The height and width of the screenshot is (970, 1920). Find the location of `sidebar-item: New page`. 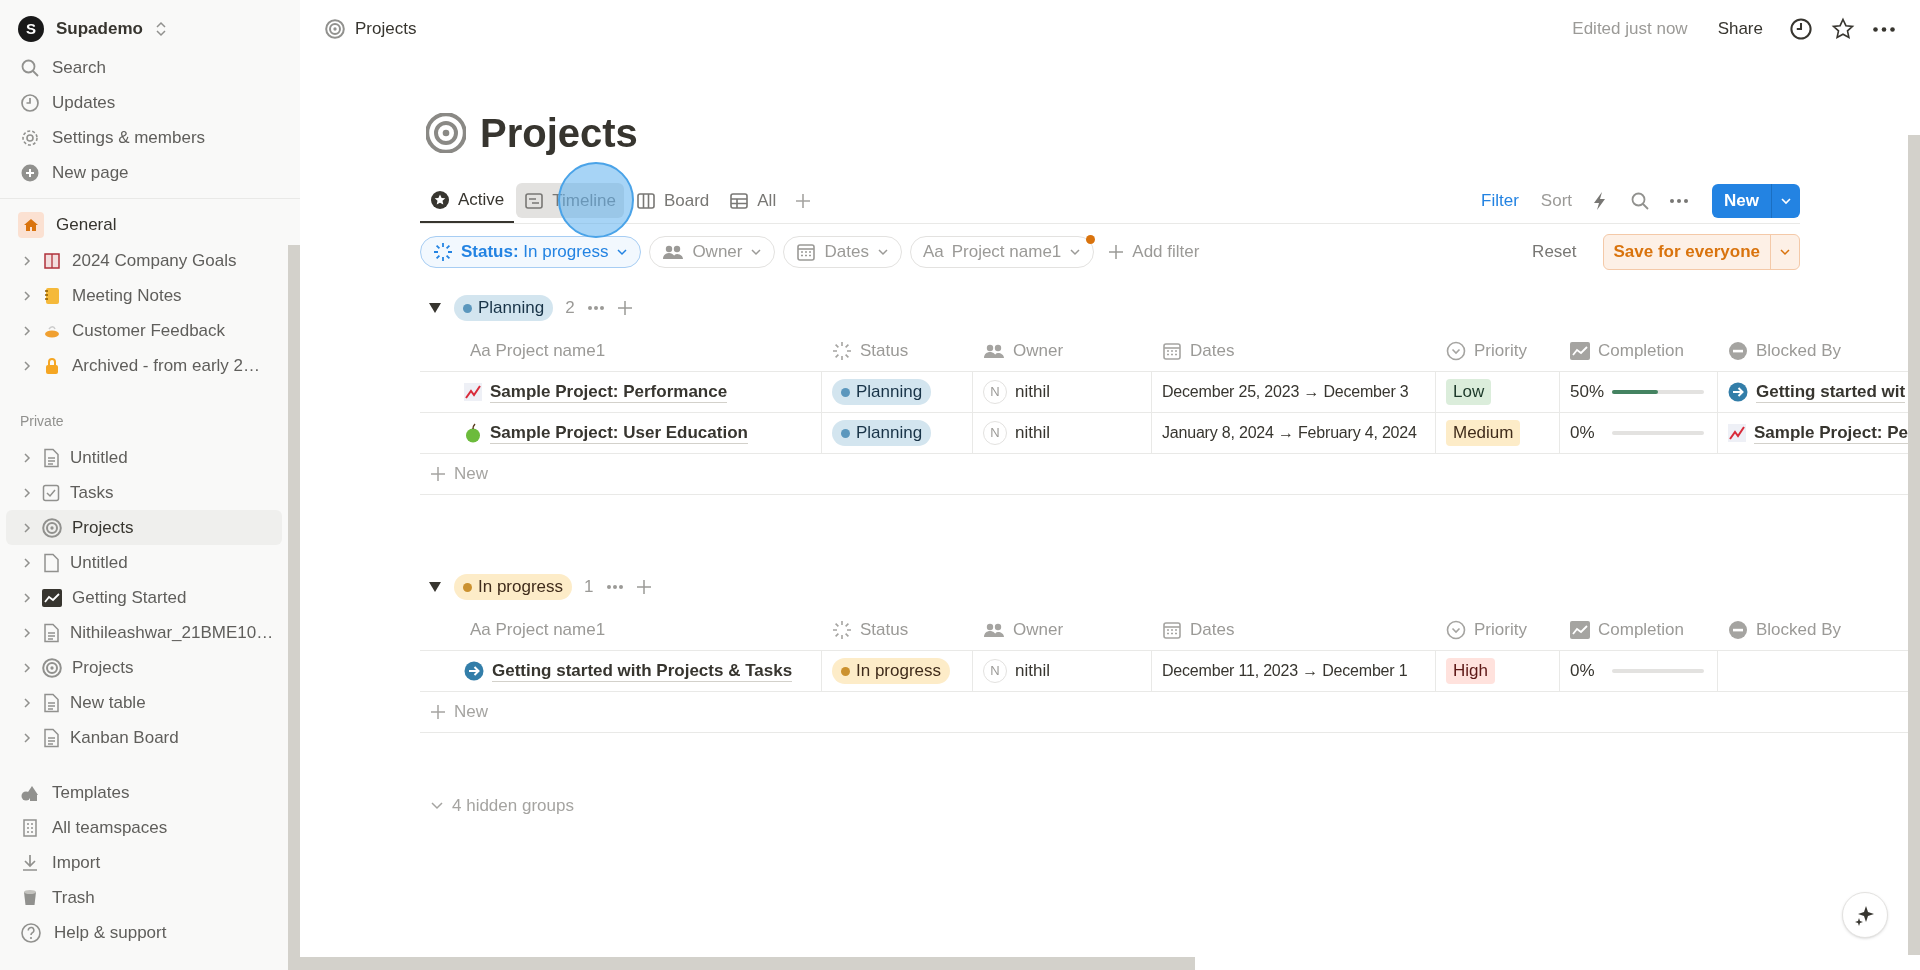

sidebar-item: New page is located at coordinates (144, 172).